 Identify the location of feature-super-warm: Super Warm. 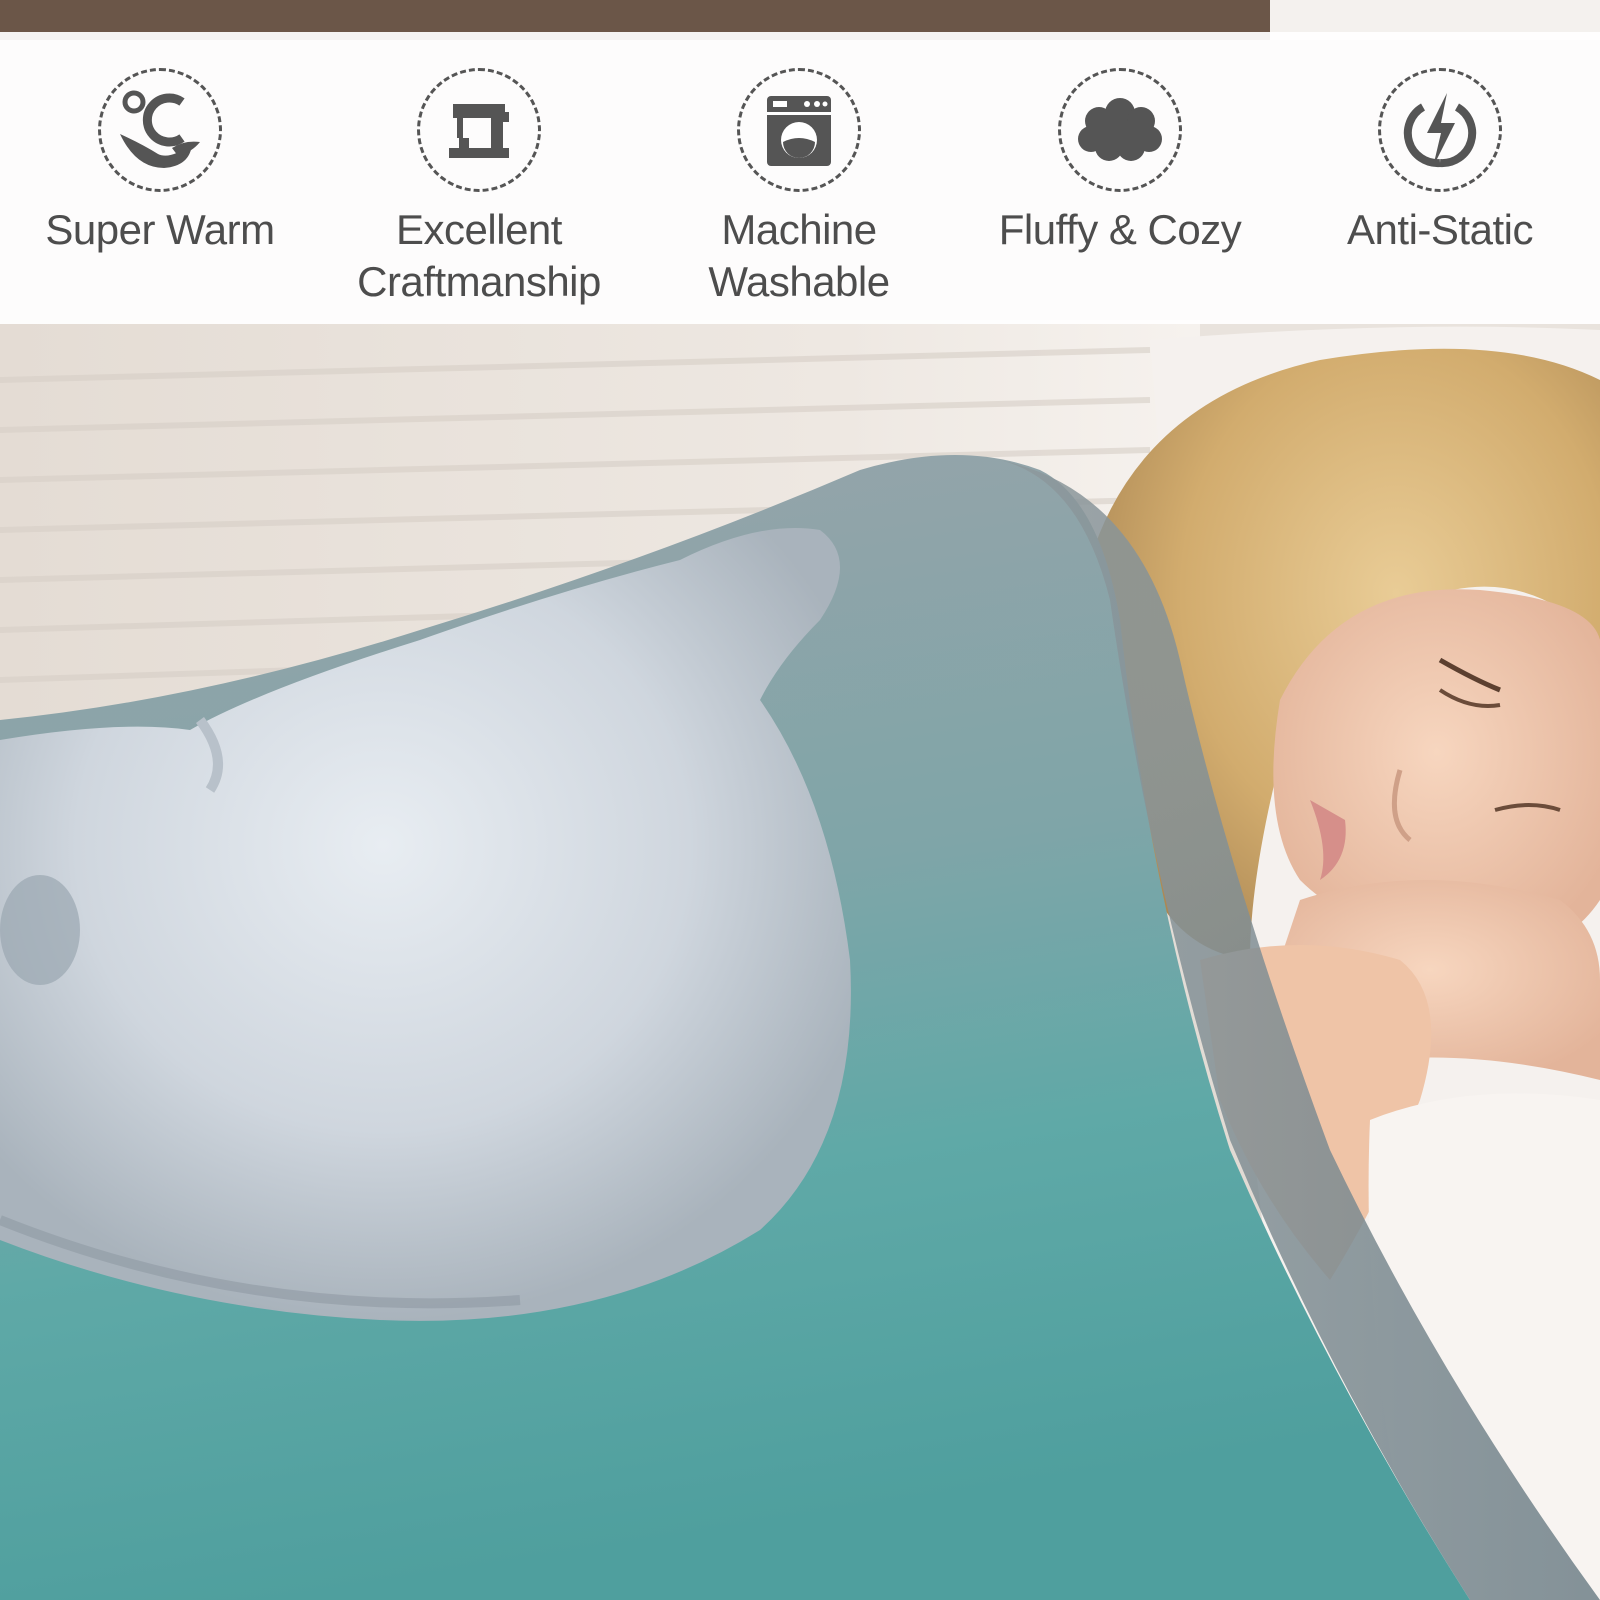
(160, 162).